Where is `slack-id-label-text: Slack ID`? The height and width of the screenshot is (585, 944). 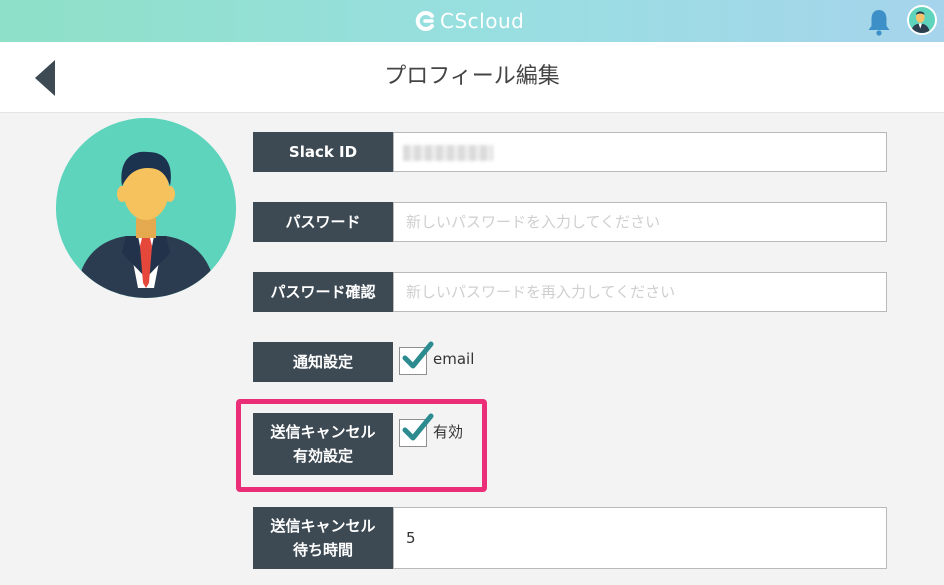
slack-id-label-text: Slack ID is located at coordinates (323, 152).